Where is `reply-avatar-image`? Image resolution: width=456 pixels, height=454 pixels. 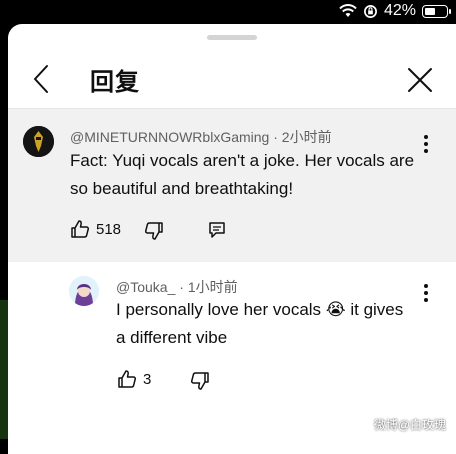
reply-avatar-image is located at coordinates (84, 291).